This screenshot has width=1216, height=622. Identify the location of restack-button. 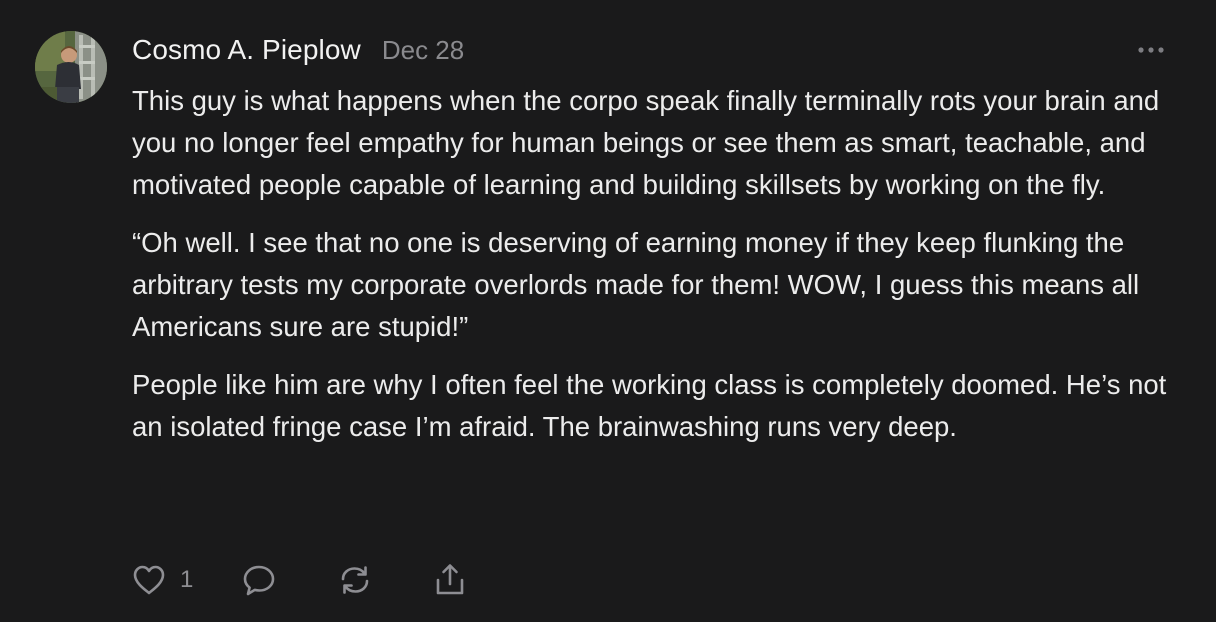
(355, 580).